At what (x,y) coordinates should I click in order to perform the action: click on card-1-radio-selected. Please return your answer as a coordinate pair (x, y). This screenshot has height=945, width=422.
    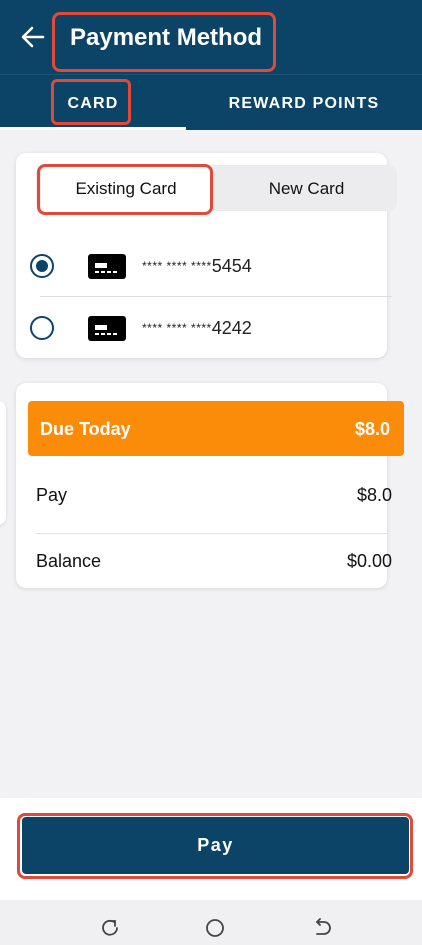
    Looking at the image, I should click on (42, 266).